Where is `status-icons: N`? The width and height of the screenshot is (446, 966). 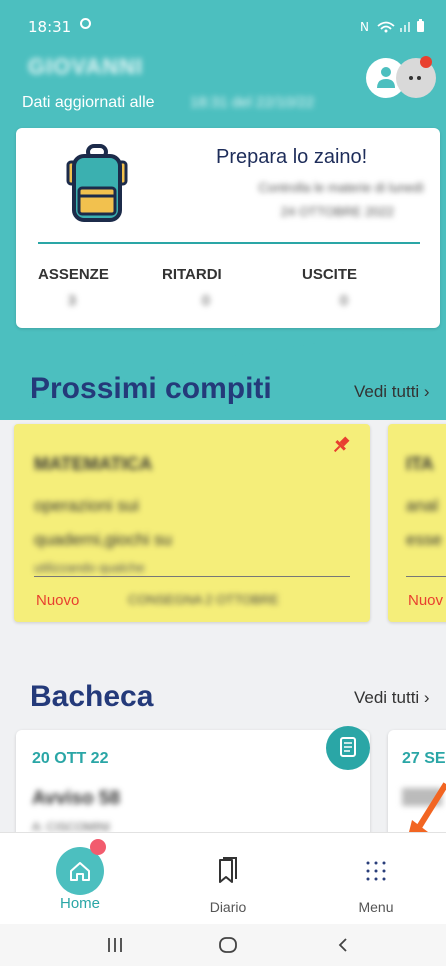
status-icons: N is located at coordinates (392, 26).